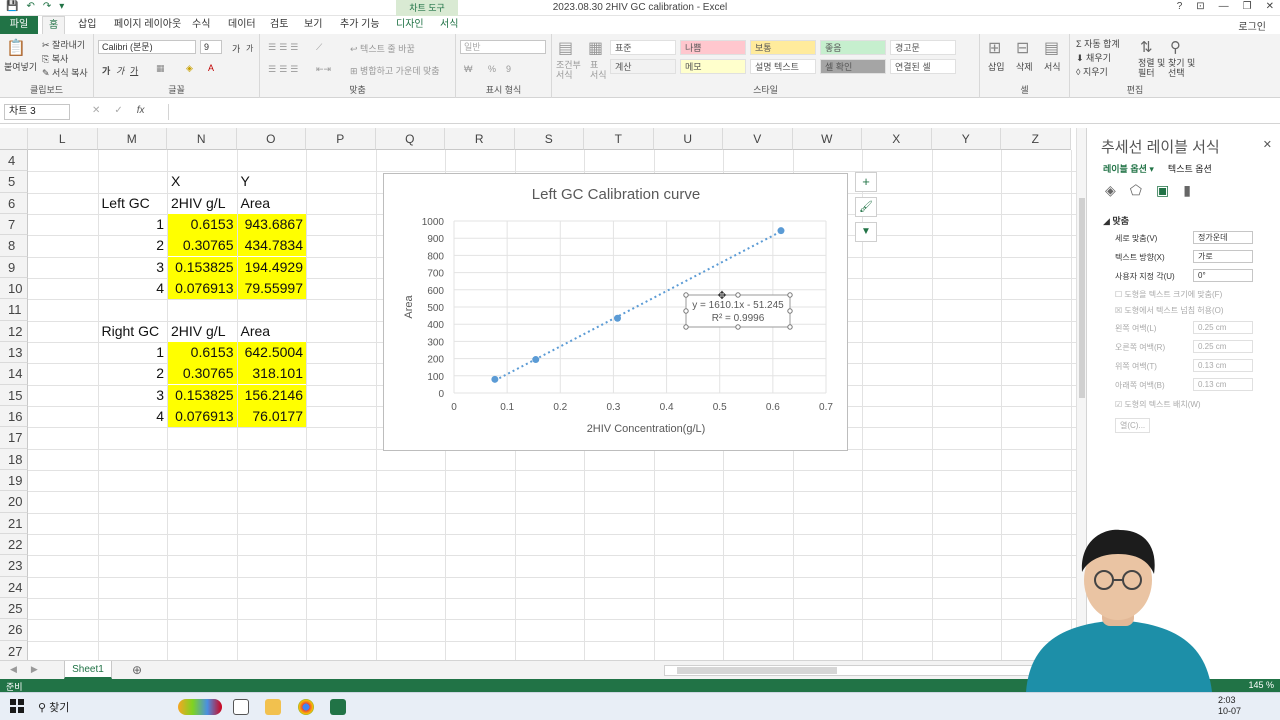 The image size is (1280, 720). Describe the element at coordinates (133, 395) in the screenshot. I see `cell-m15: 3` at that location.